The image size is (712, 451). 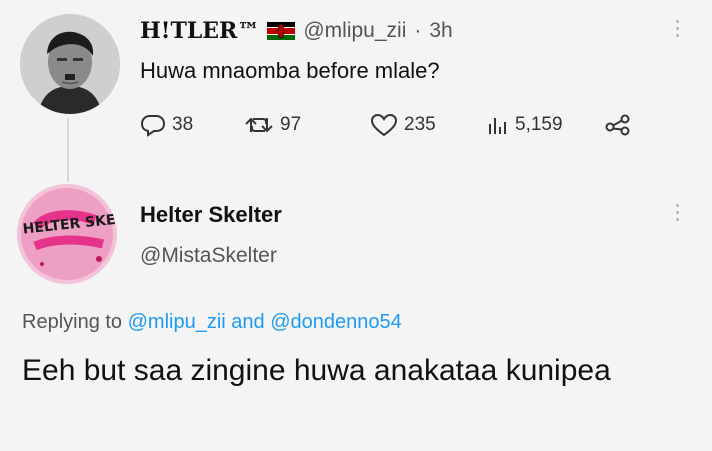 What do you see at coordinates (539, 124) in the screenshot?
I see `views-count: 5,159` at bounding box center [539, 124].